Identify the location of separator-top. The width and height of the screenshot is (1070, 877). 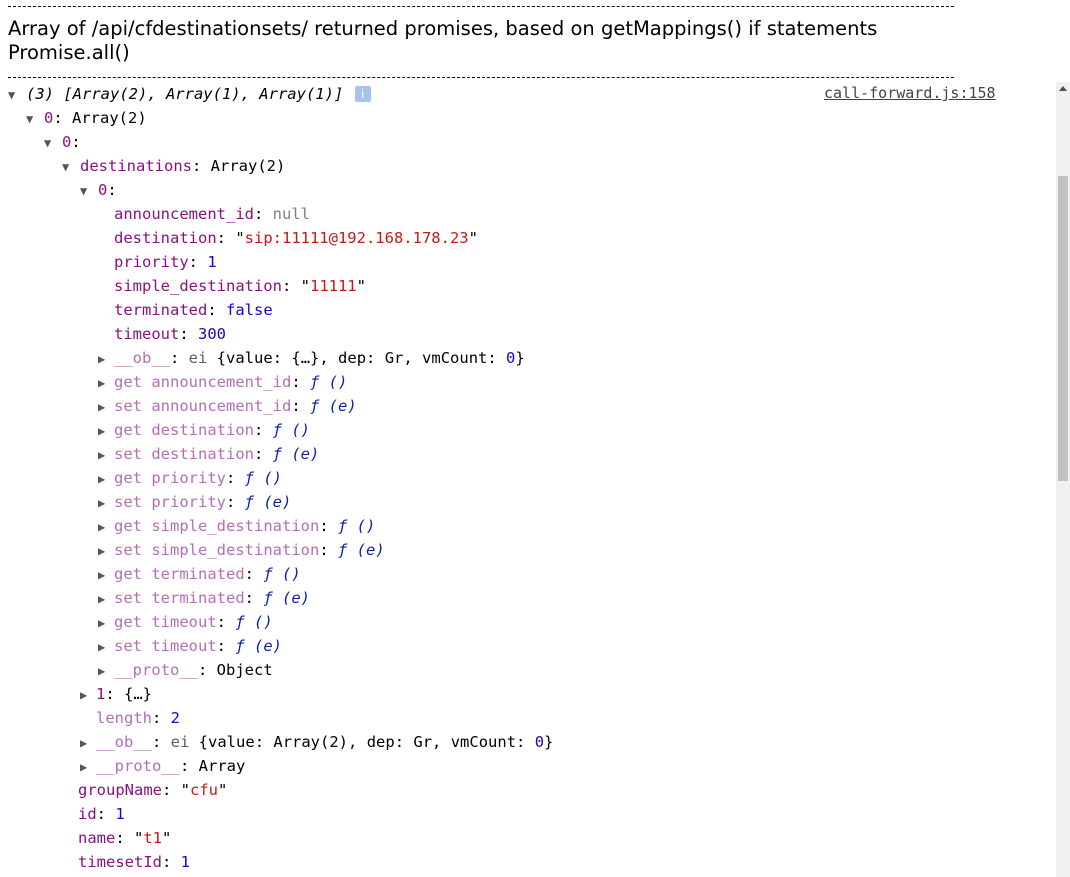
(481, 6).